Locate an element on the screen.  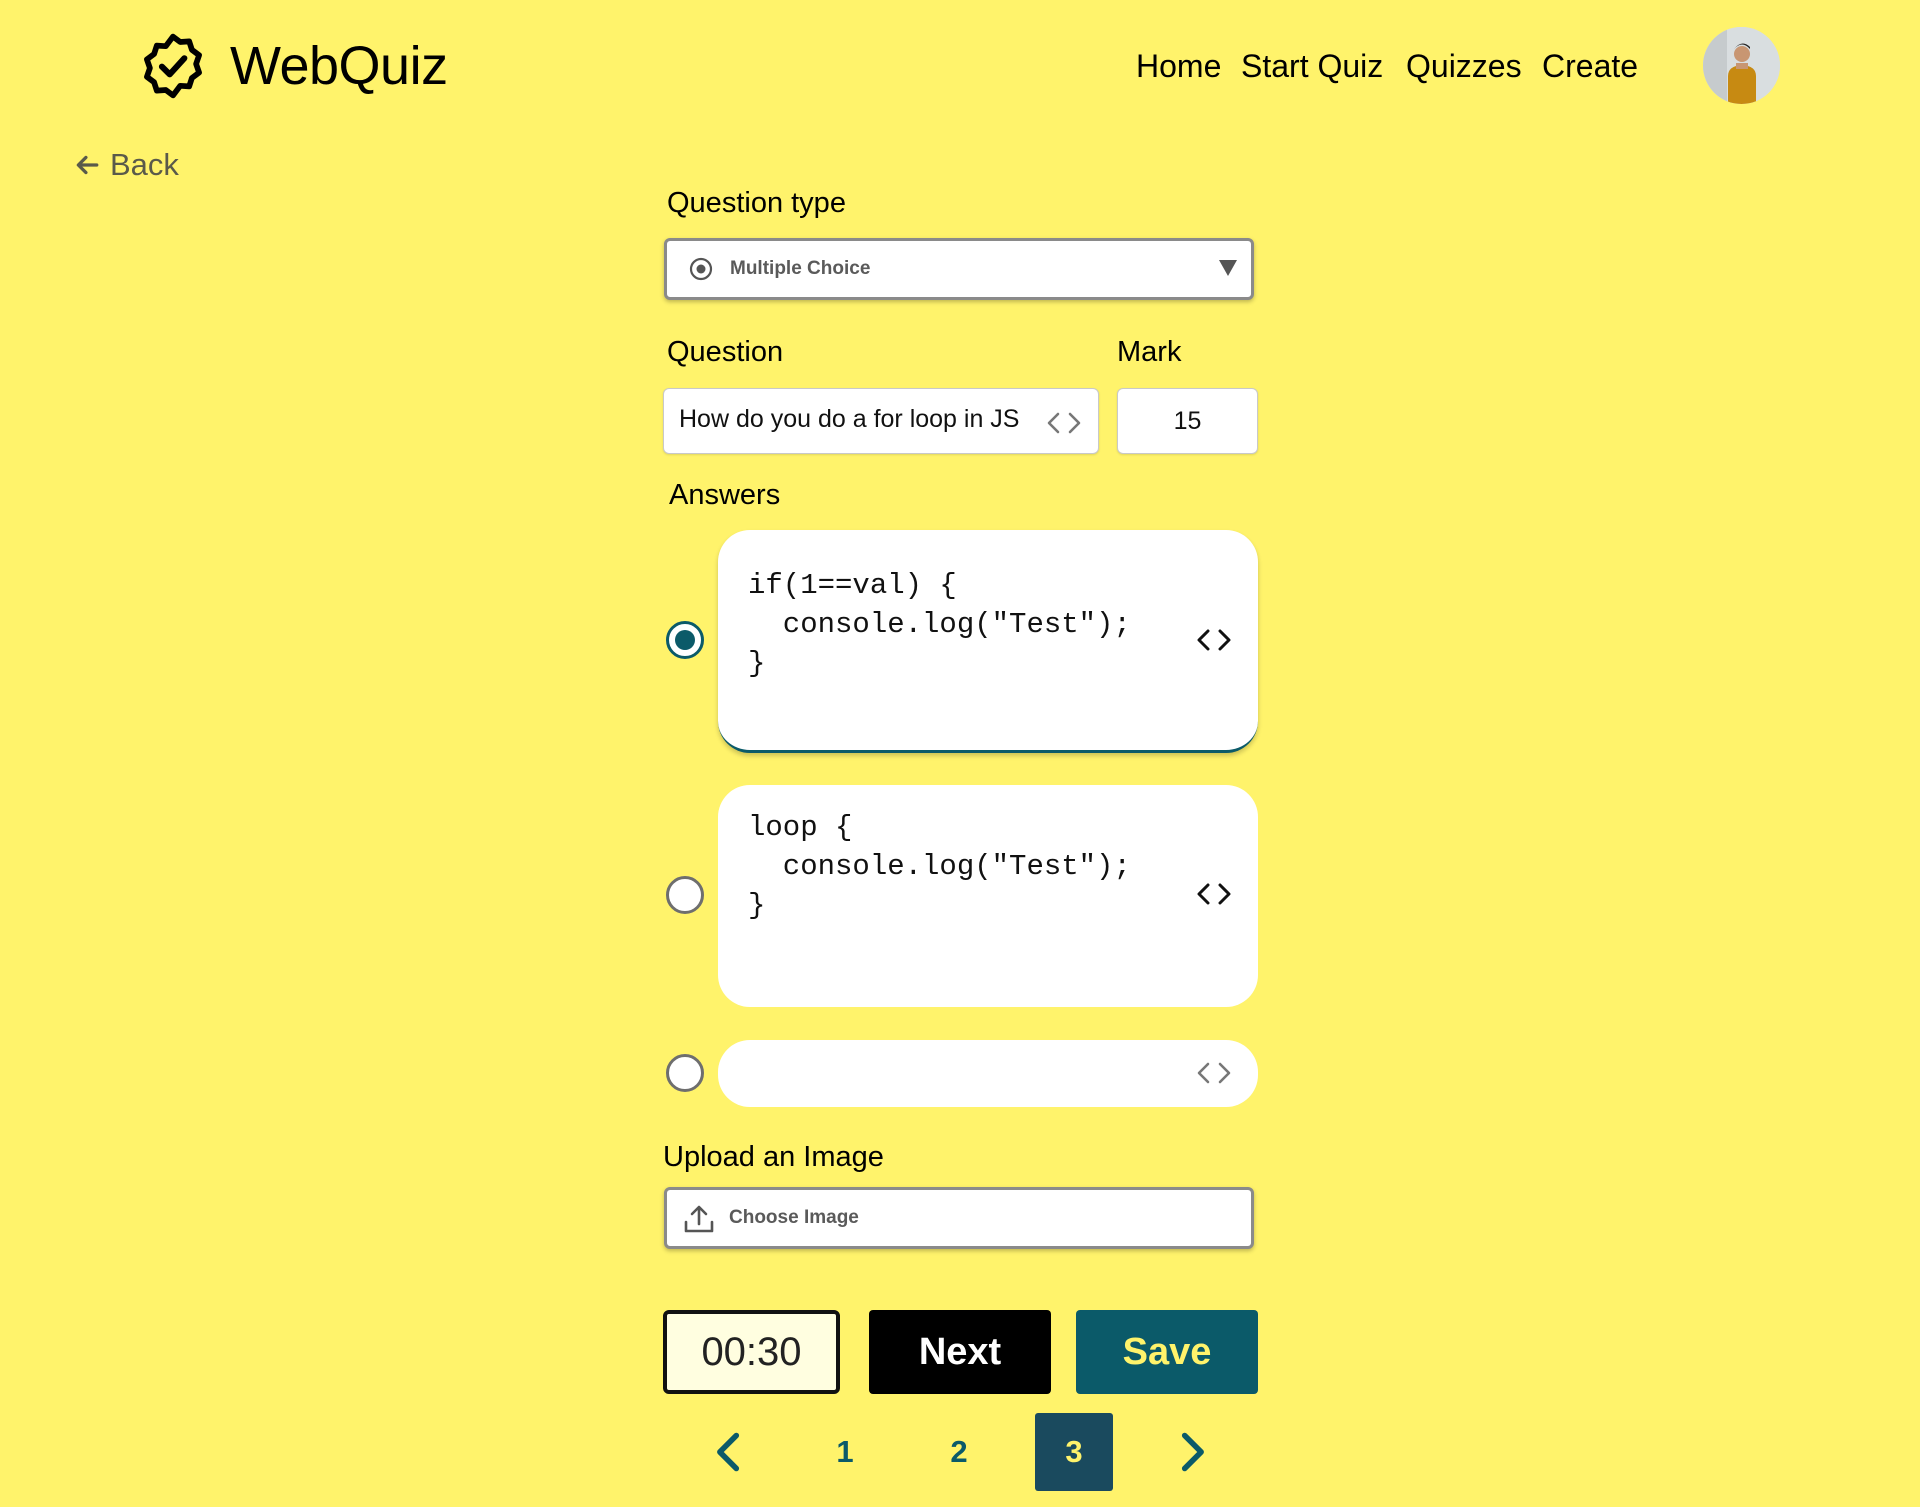
upload-label: Upload an Image is located at coordinates (773, 1157).